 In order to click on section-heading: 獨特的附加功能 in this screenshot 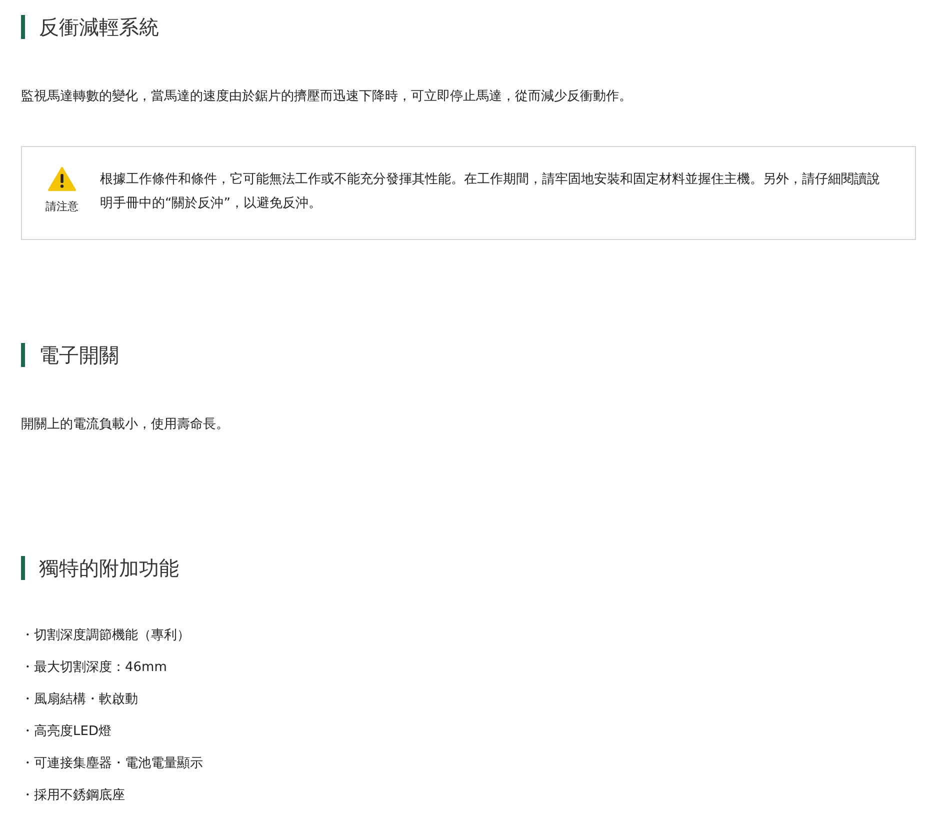, I will do `click(109, 568)`.